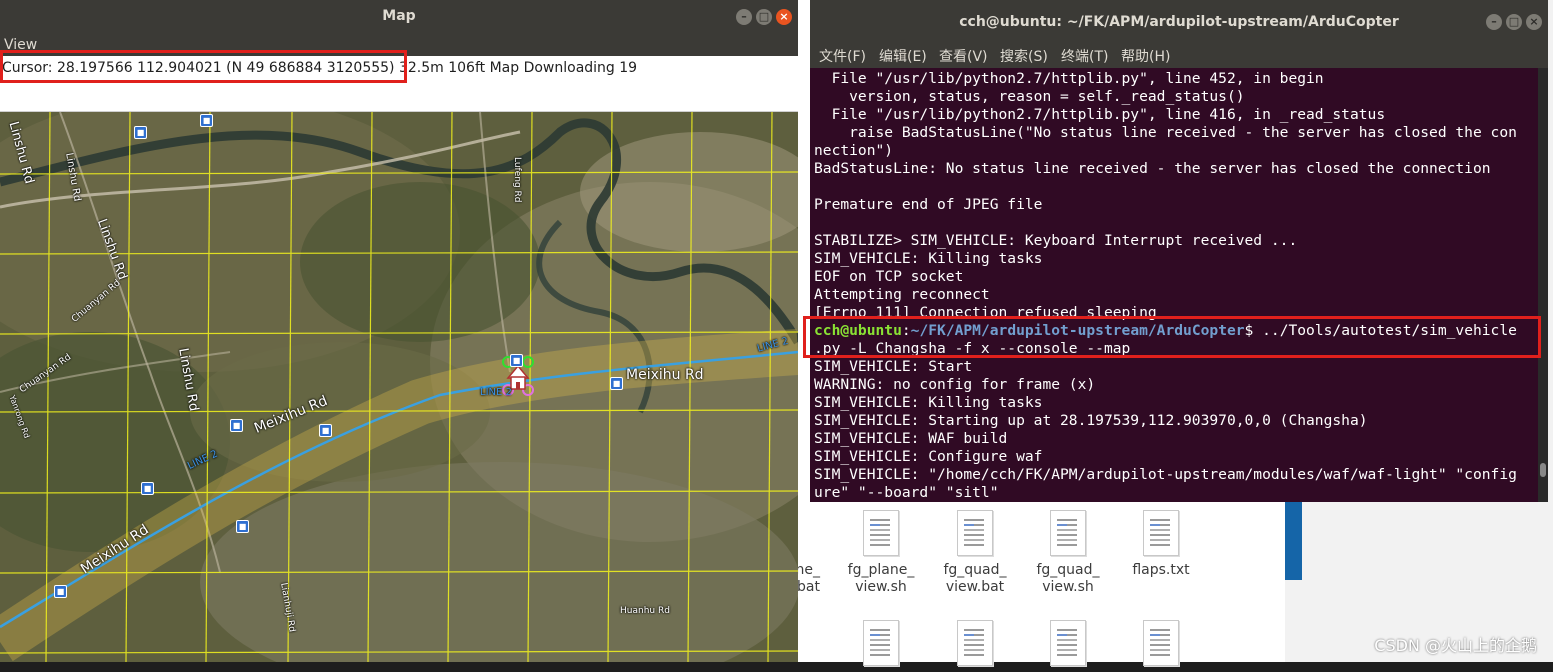 Image resolution: width=1553 pixels, height=672 pixels. What do you see at coordinates (1084, 56) in the screenshot?
I see `menu-terminal: 终端(T)` at bounding box center [1084, 56].